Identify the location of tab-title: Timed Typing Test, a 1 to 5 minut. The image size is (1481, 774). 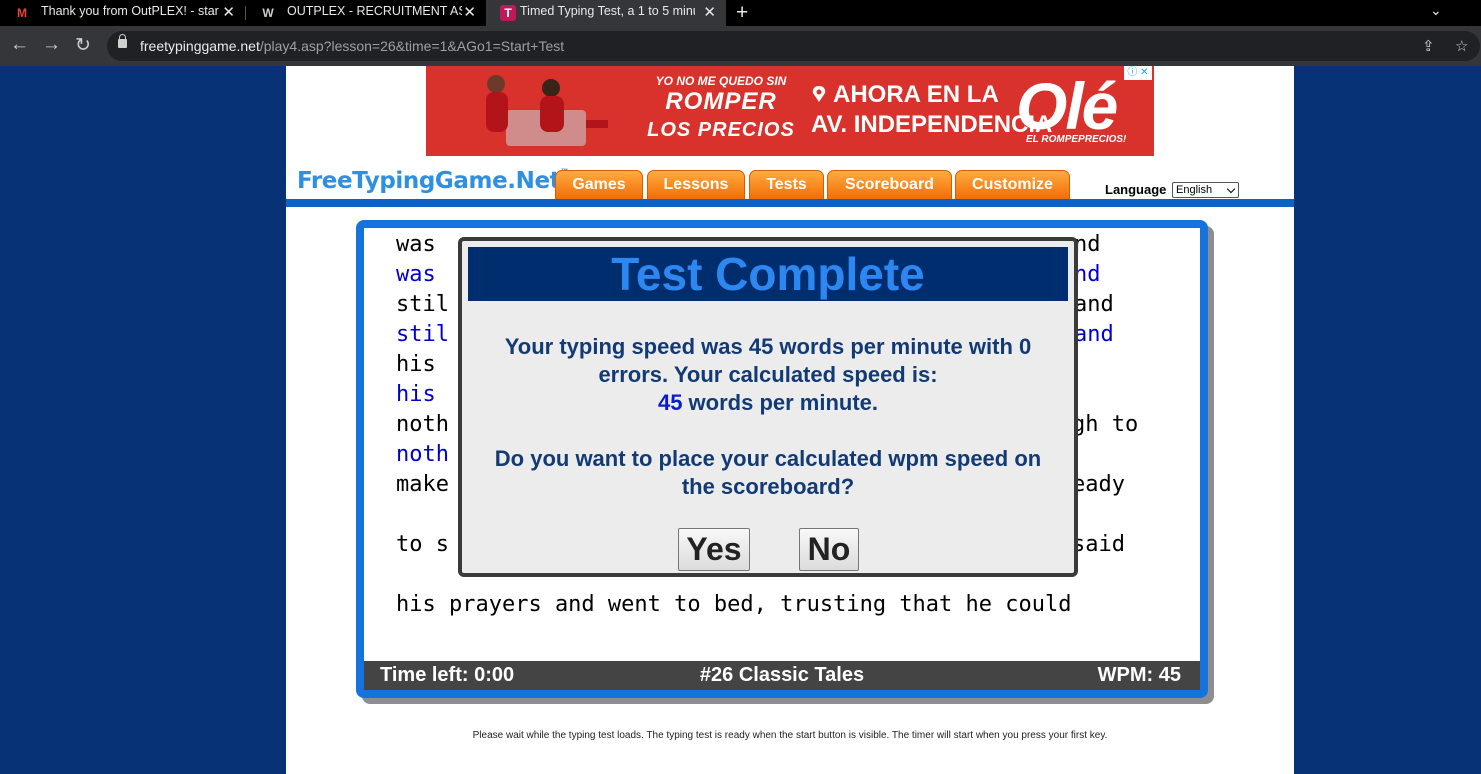
(607, 11).